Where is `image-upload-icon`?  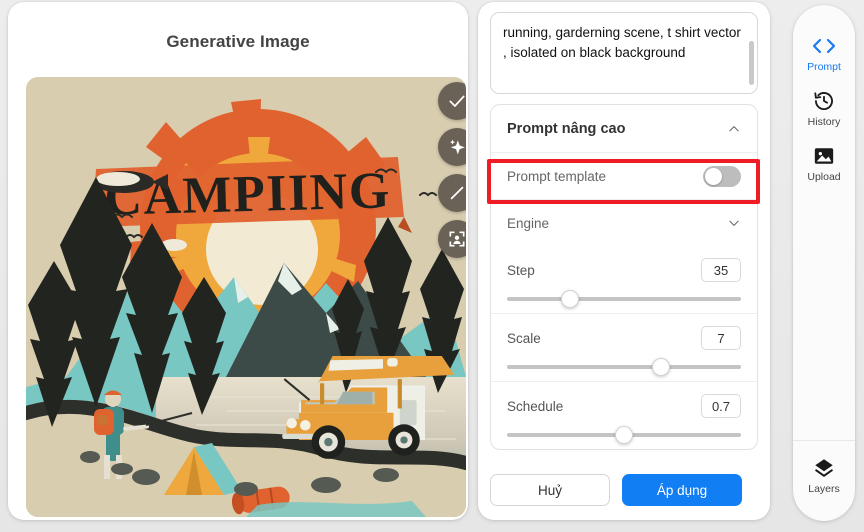 image-upload-icon is located at coordinates (824, 156).